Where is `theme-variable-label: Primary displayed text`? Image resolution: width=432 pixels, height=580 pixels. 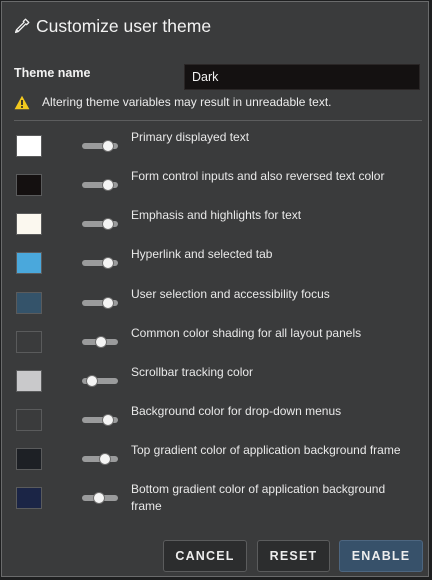
theme-variable-label: Primary displayed text is located at coordinates (190, 137).